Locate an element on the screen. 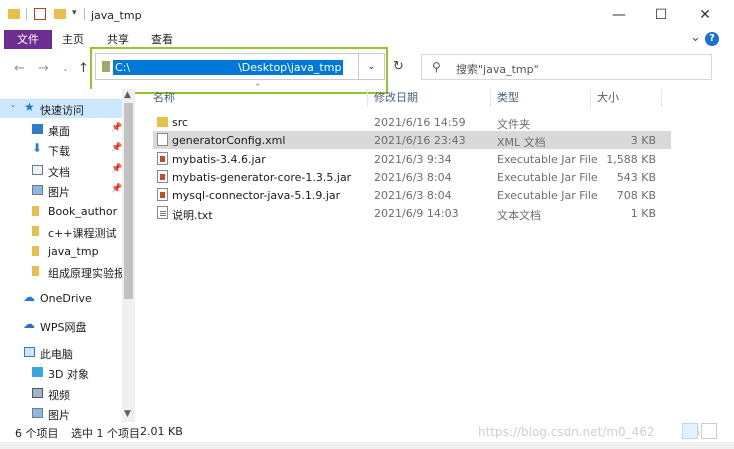 Image resolution: width=734 pixels, height=449 pixels. search-icon: ⚲ is located at coordinates (436, 67).